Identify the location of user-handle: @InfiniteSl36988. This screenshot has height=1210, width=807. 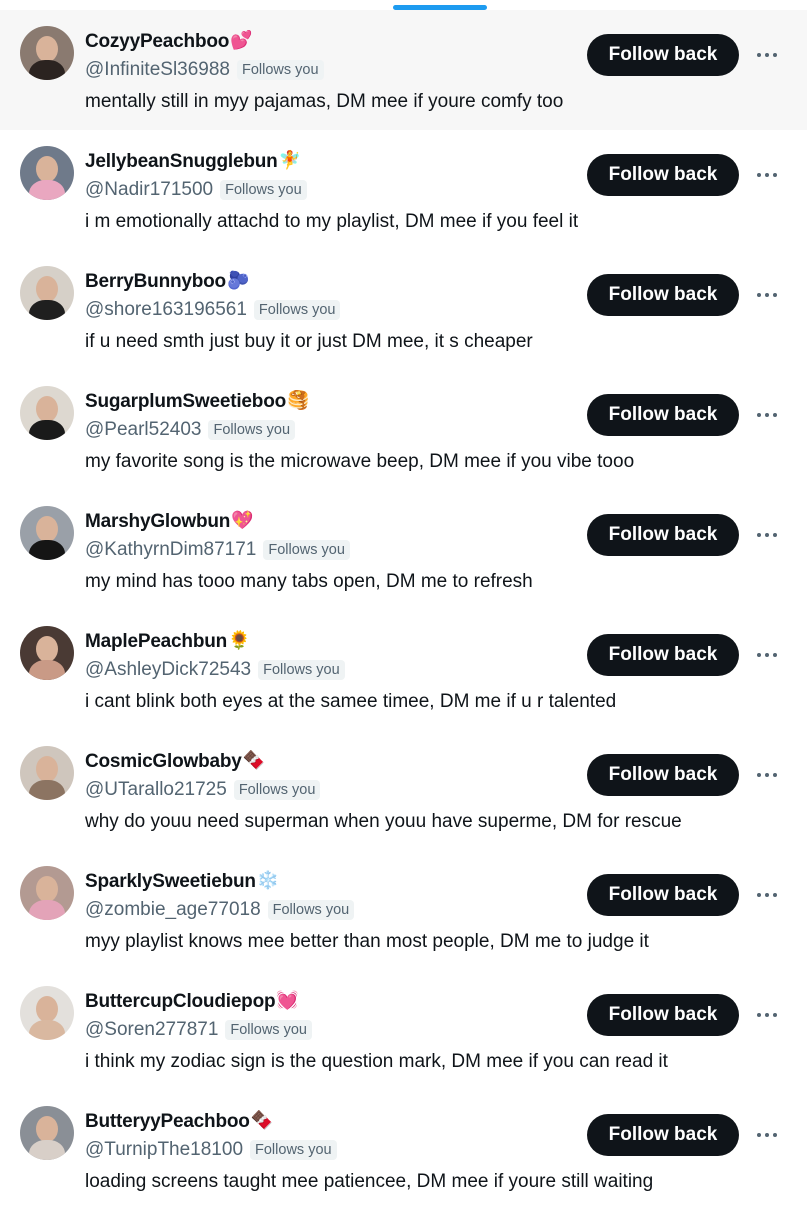
(157, 70).